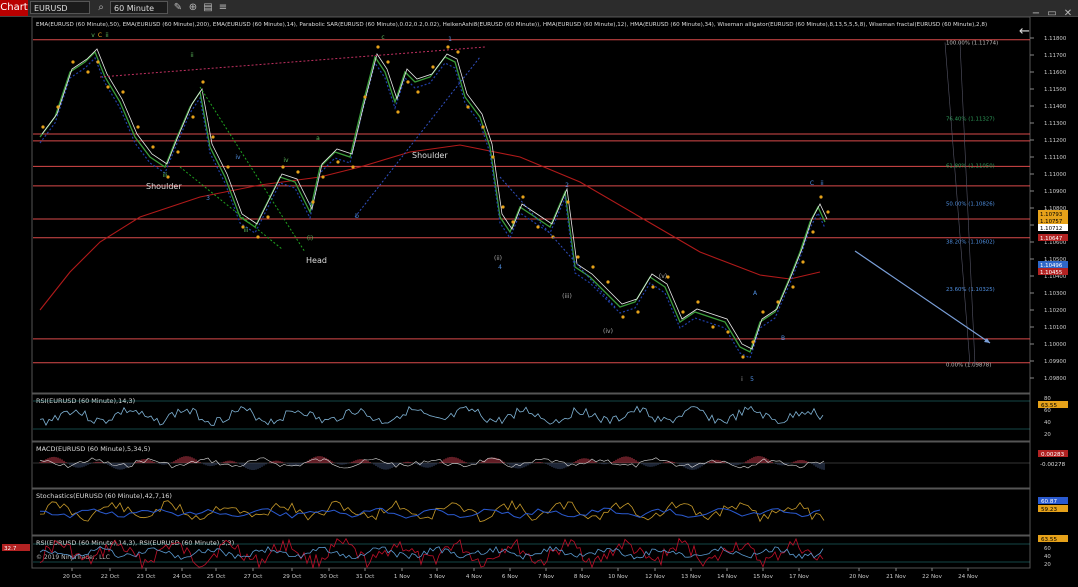  What do you see at coordinates (1047, 557) in the screenshot?
I see `rsi2-tick: 40` at bounding box center [1047, 557].